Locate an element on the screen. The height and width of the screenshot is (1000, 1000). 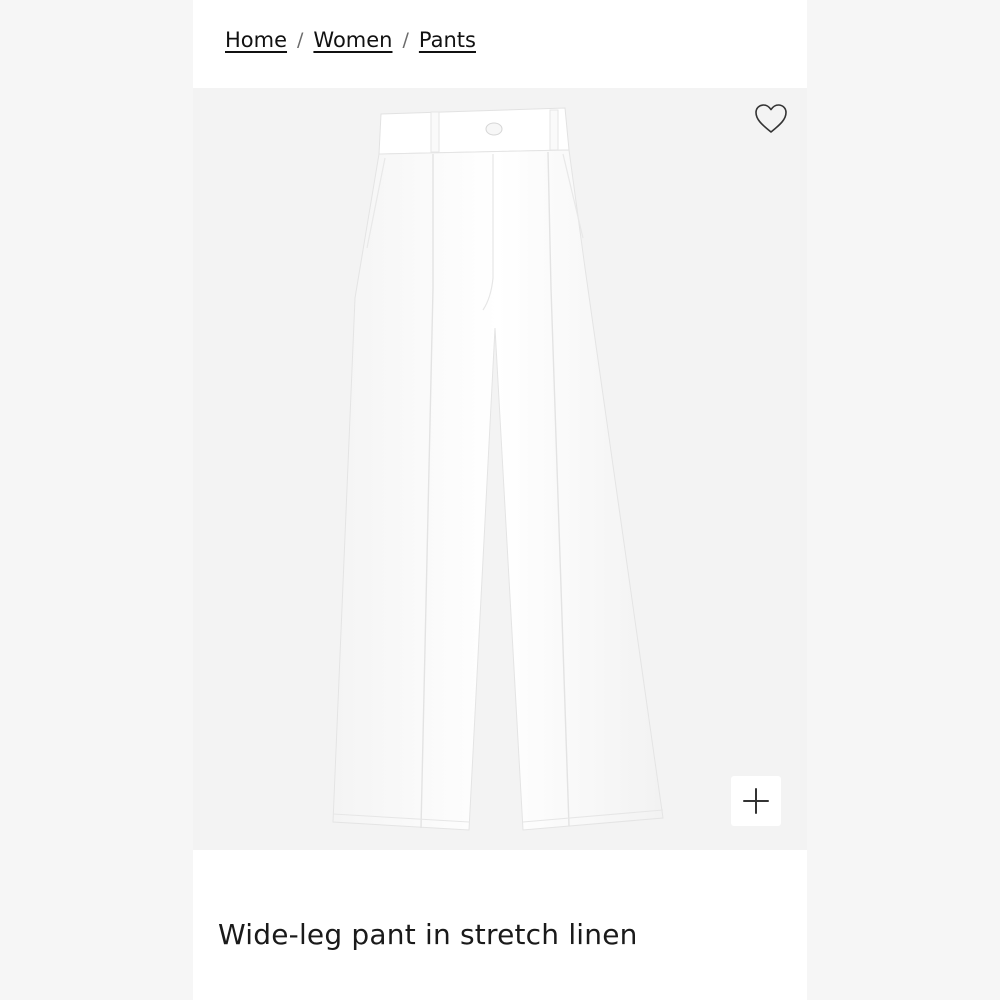
zoom-button is located at coordinates (756, 801).